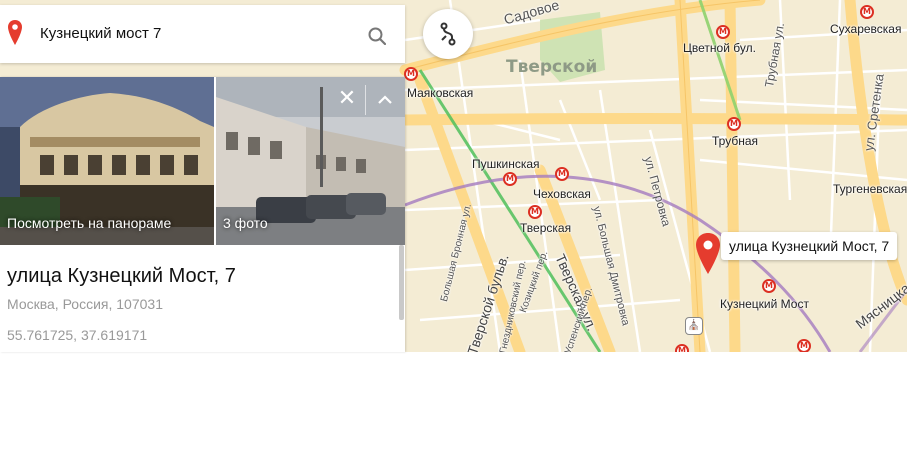 The width and height of the screenshot is (907, 454). I want to click on map-pin-icon, so click(708, 254).